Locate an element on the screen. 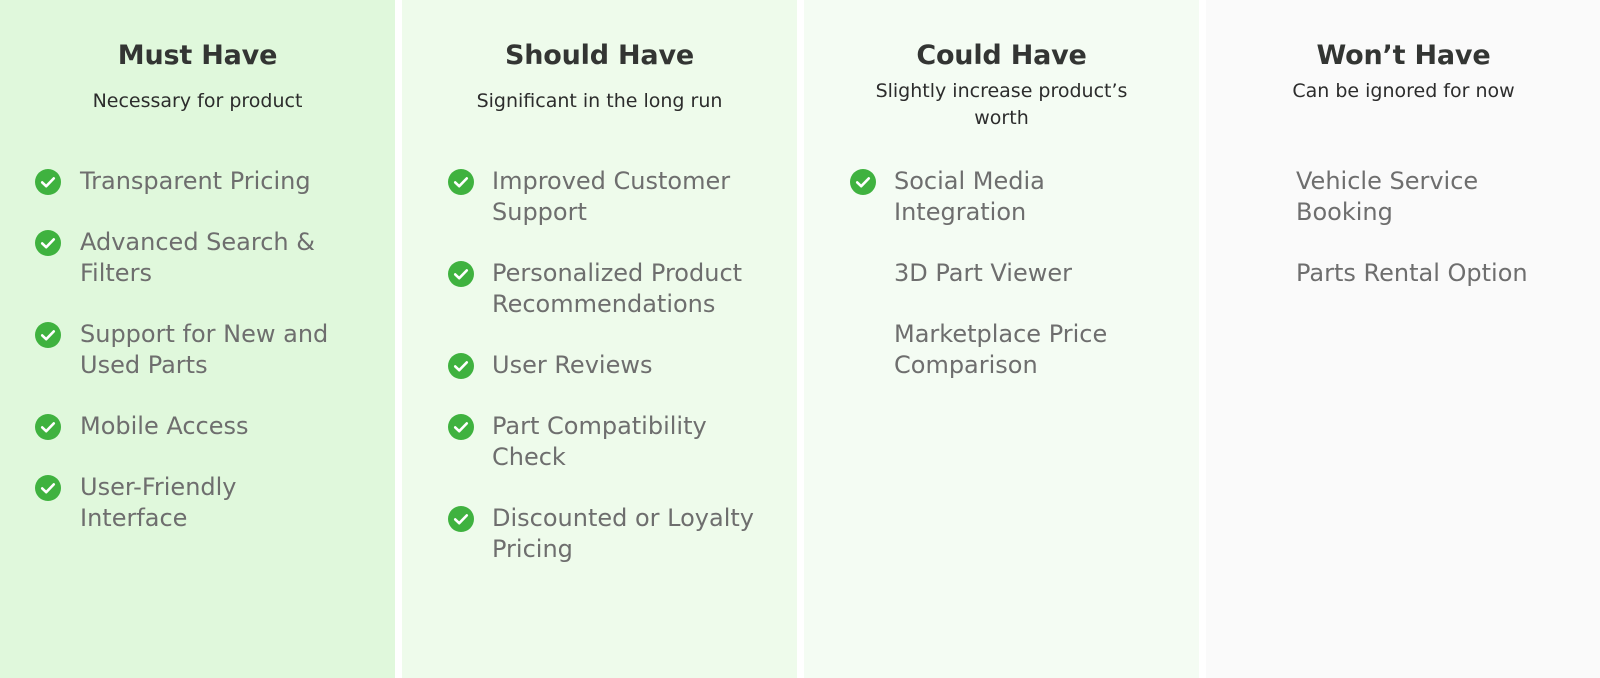 Image resolution: width=1600 pixels, height=678 pixels. item-label: Part Compatibility Check is located at coordinates (599, 441).